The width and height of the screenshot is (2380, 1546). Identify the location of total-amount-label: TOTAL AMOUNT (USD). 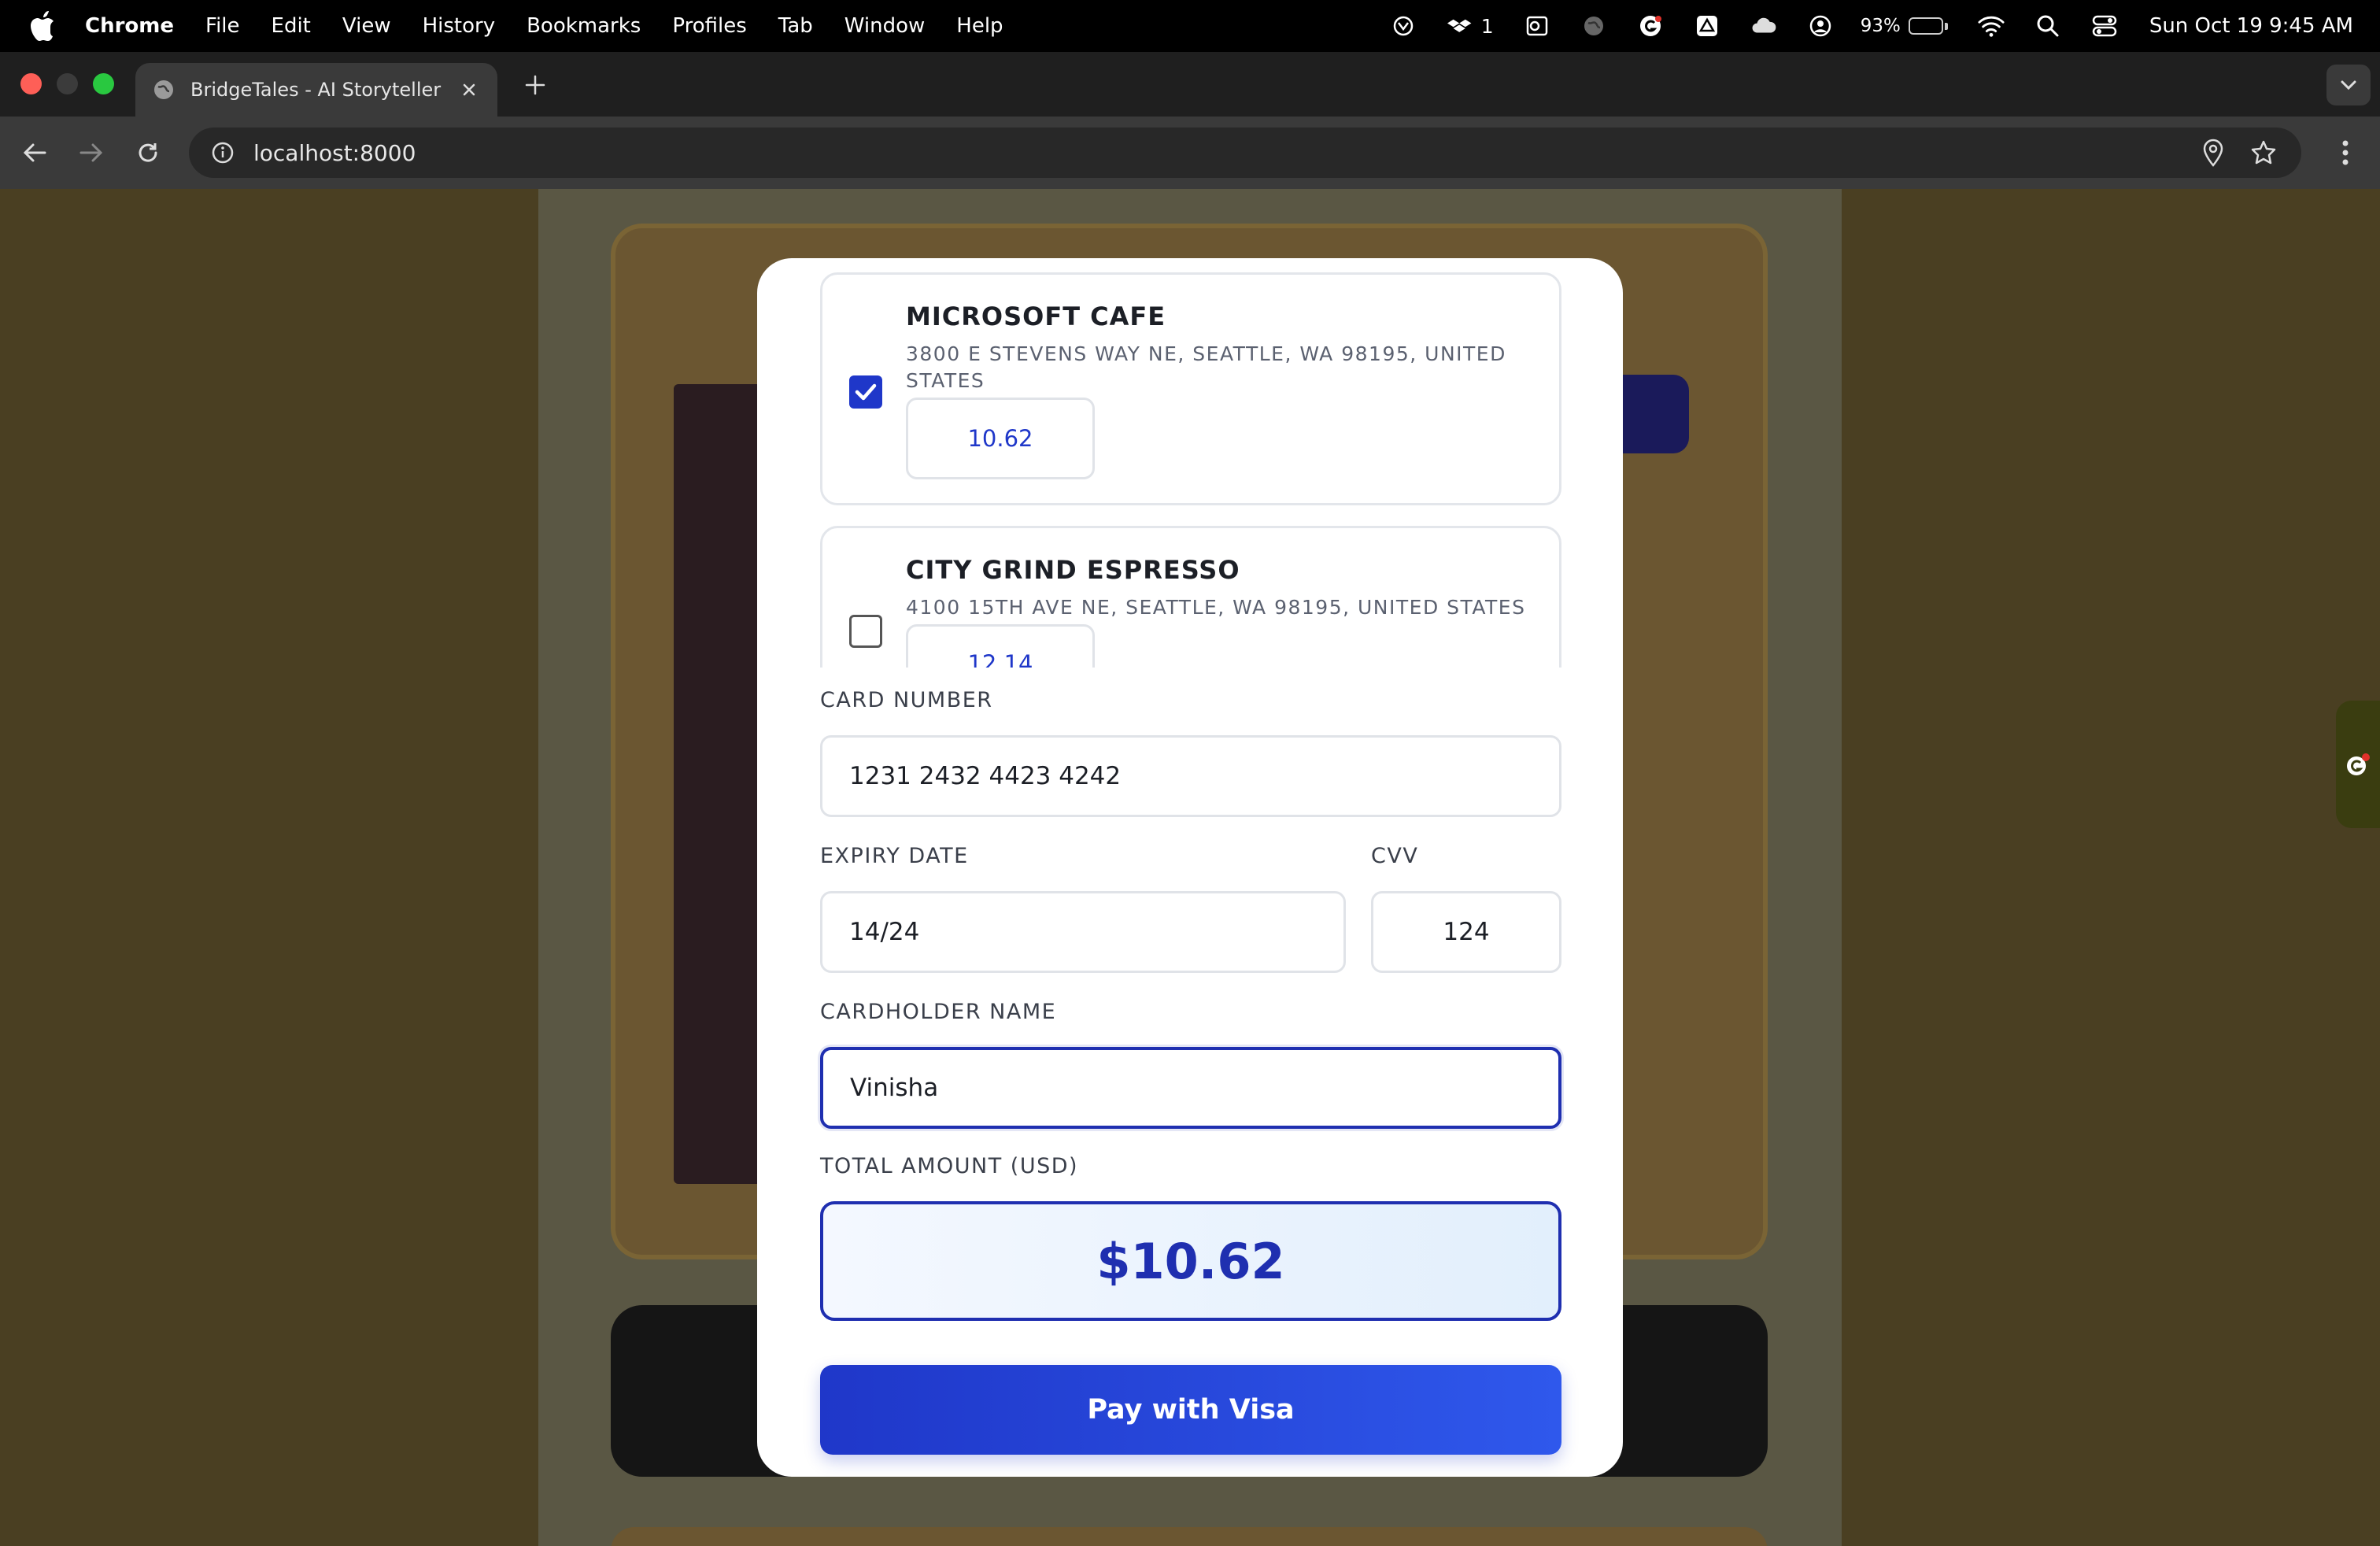
(949, 1166).